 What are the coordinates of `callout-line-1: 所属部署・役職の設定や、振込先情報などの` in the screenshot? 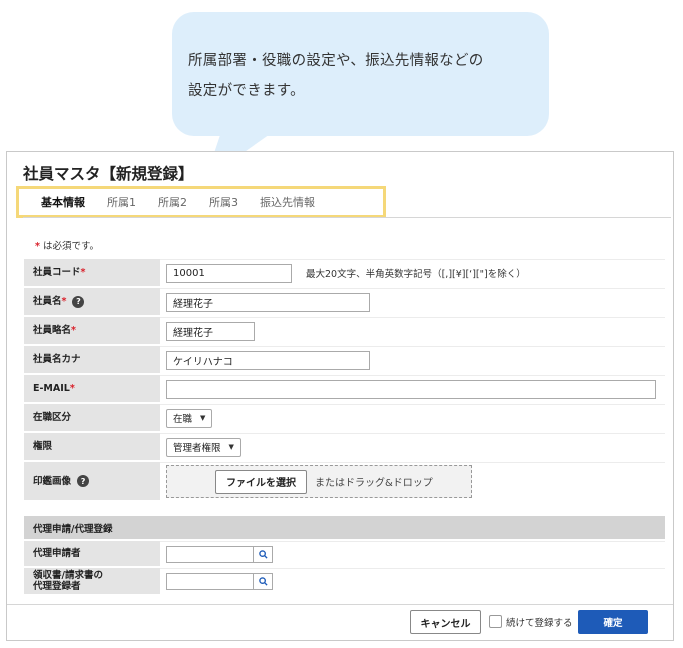 It's located at (336, 61).